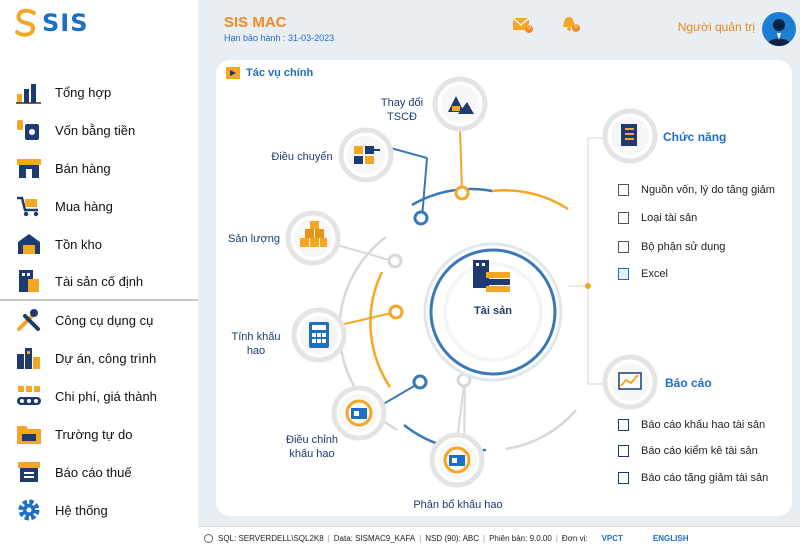 Image resolution: width=800 pixels, height=549 pixels. Describe the element at coordinates (29, 281) in the screenshot. I see `building-icon` at that location.